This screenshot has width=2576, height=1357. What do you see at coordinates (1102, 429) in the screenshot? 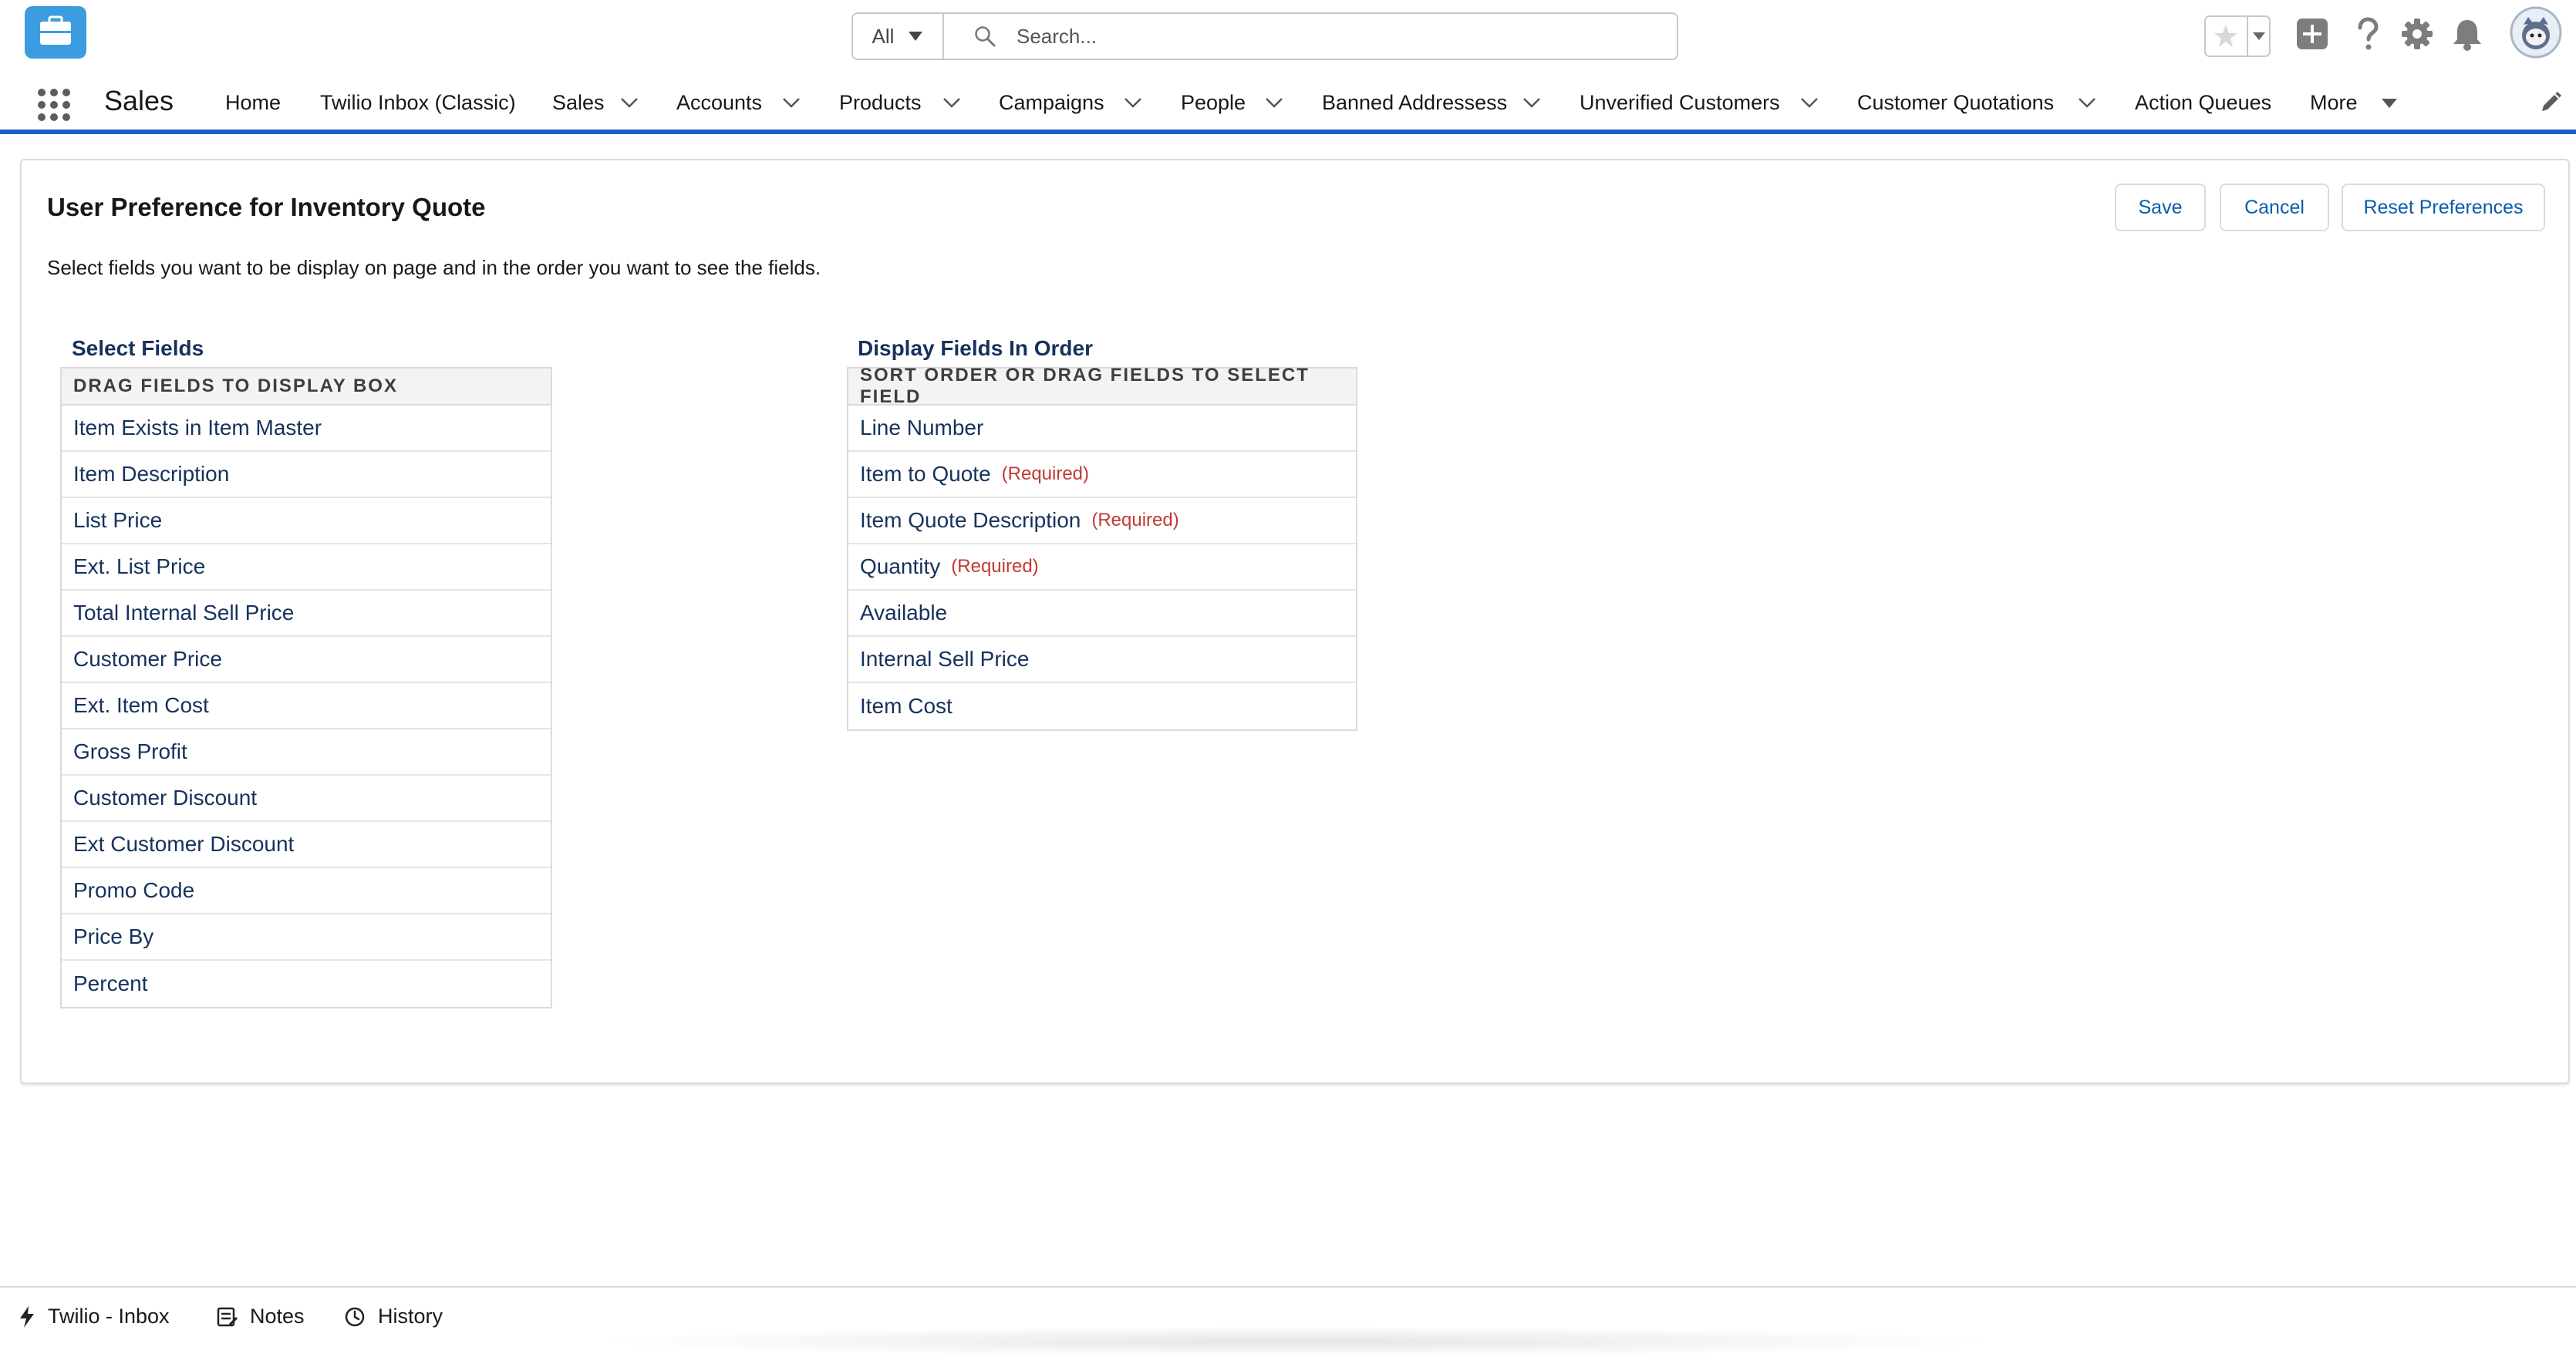
I see `display-field-item: Line Number` at bounding box center [1102, 429].